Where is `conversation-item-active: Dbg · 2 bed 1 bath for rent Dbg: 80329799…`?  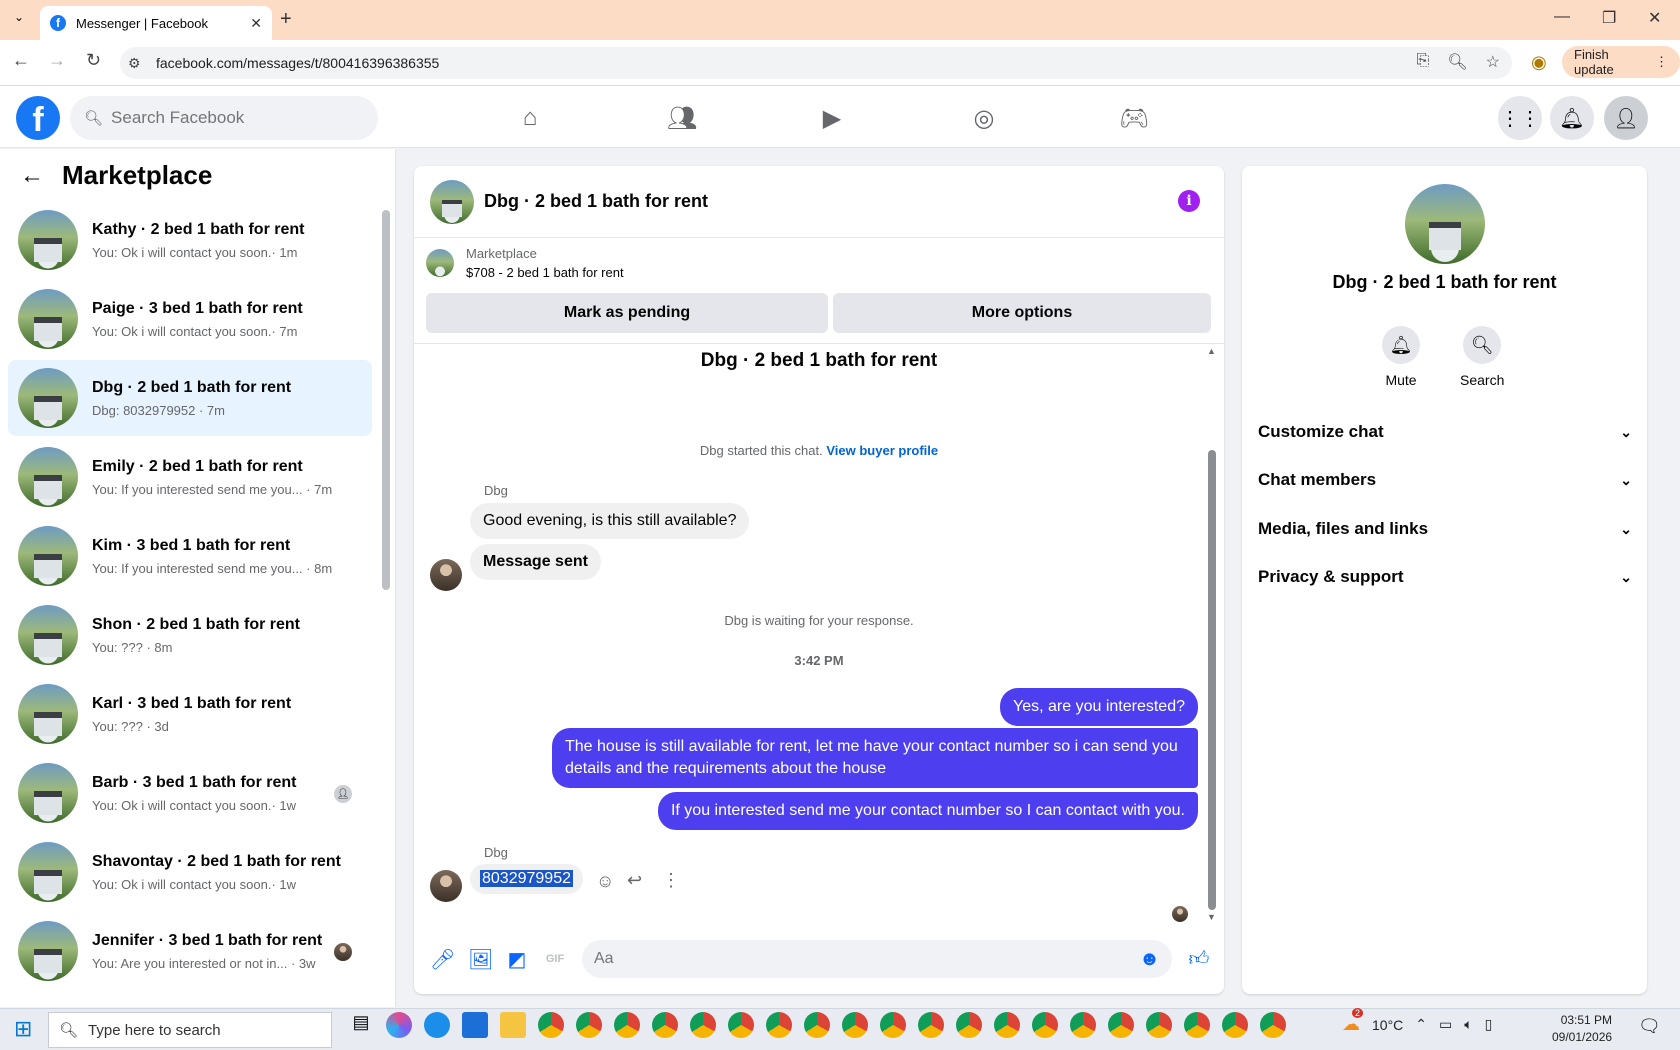
conversation-item-active: Dbg · 2 bed 1 bath for rent Dbg: 80329799… is located at coordinates (190, 398).